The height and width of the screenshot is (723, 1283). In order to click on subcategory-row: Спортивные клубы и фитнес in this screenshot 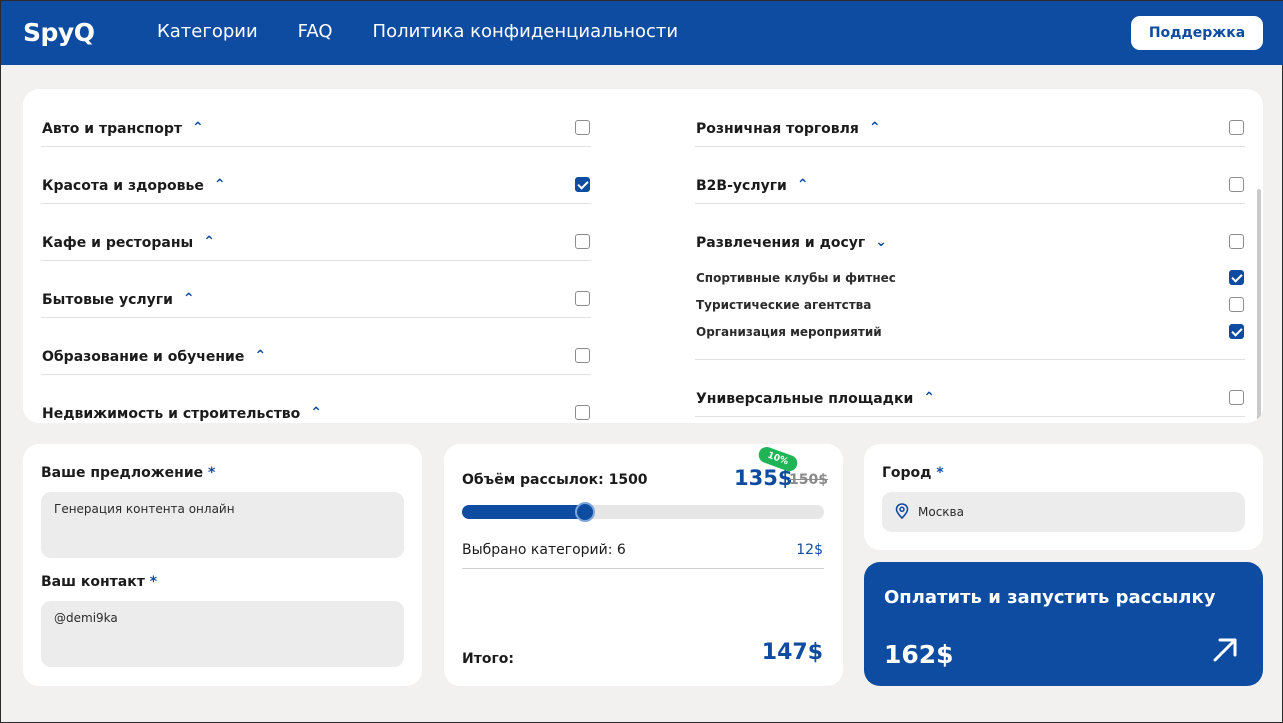, I will do `click(970, 277)`.